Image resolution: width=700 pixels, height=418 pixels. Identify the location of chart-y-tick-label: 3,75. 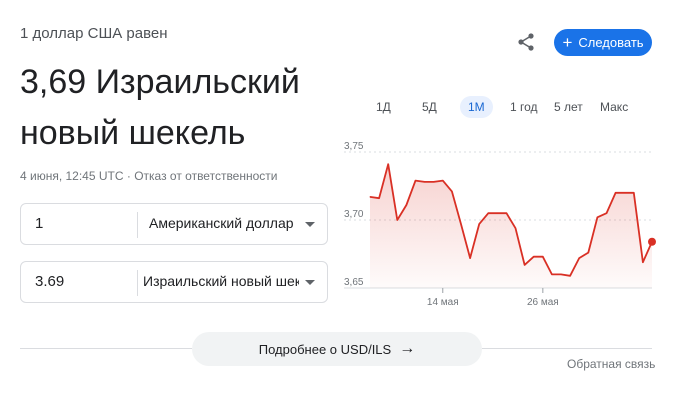
(354, 146).